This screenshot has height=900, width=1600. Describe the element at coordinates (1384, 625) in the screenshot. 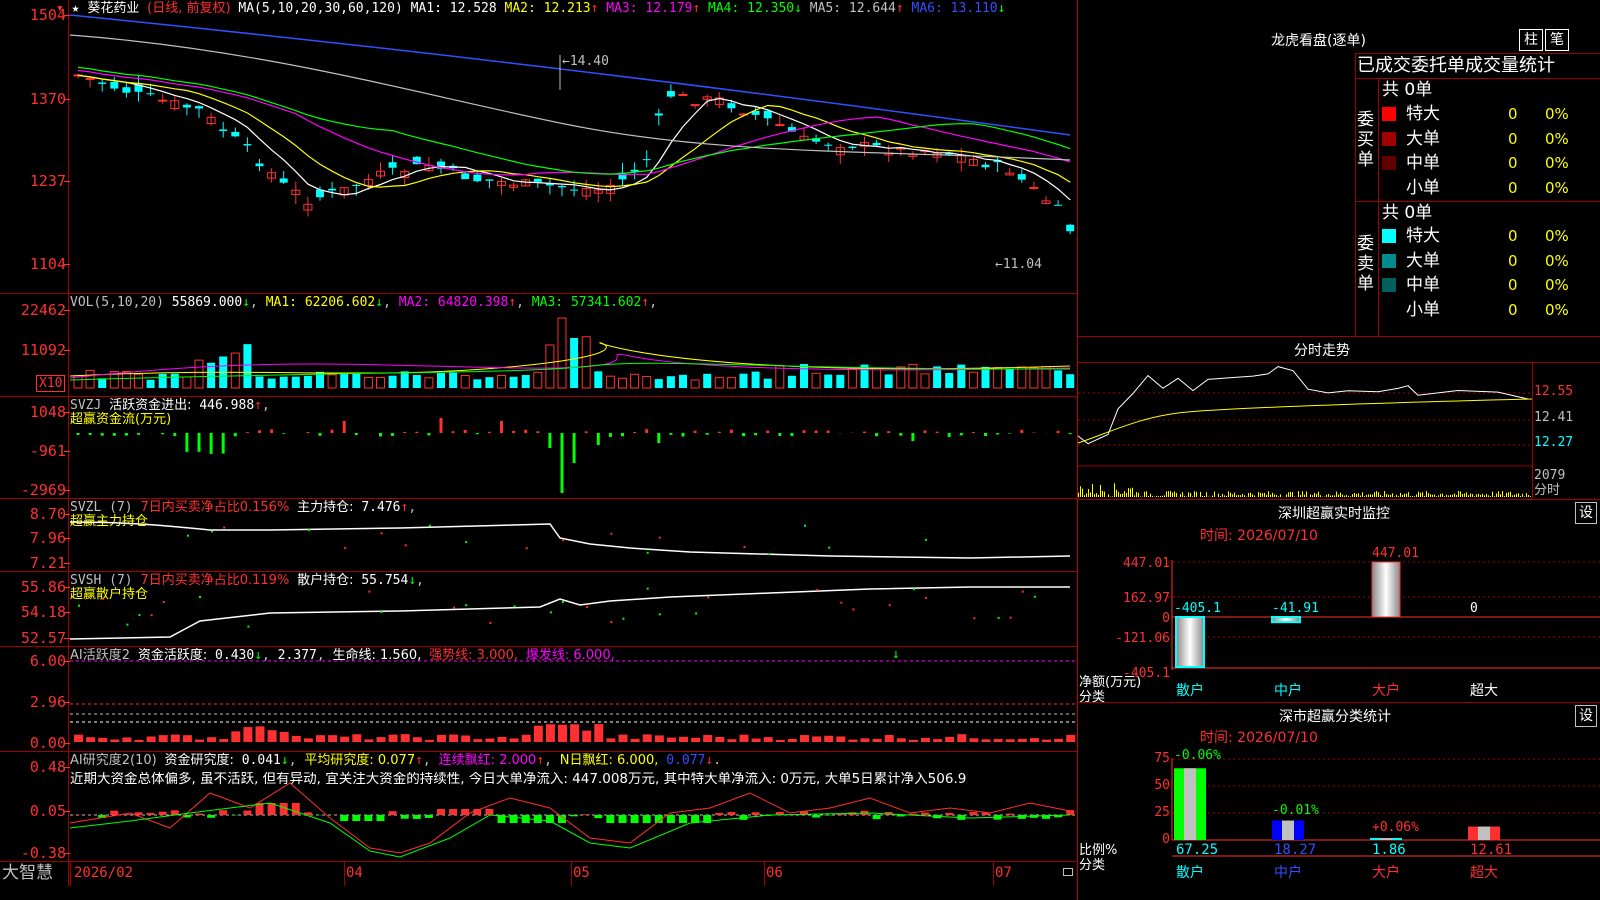

I see `monitor-chart` at that location.